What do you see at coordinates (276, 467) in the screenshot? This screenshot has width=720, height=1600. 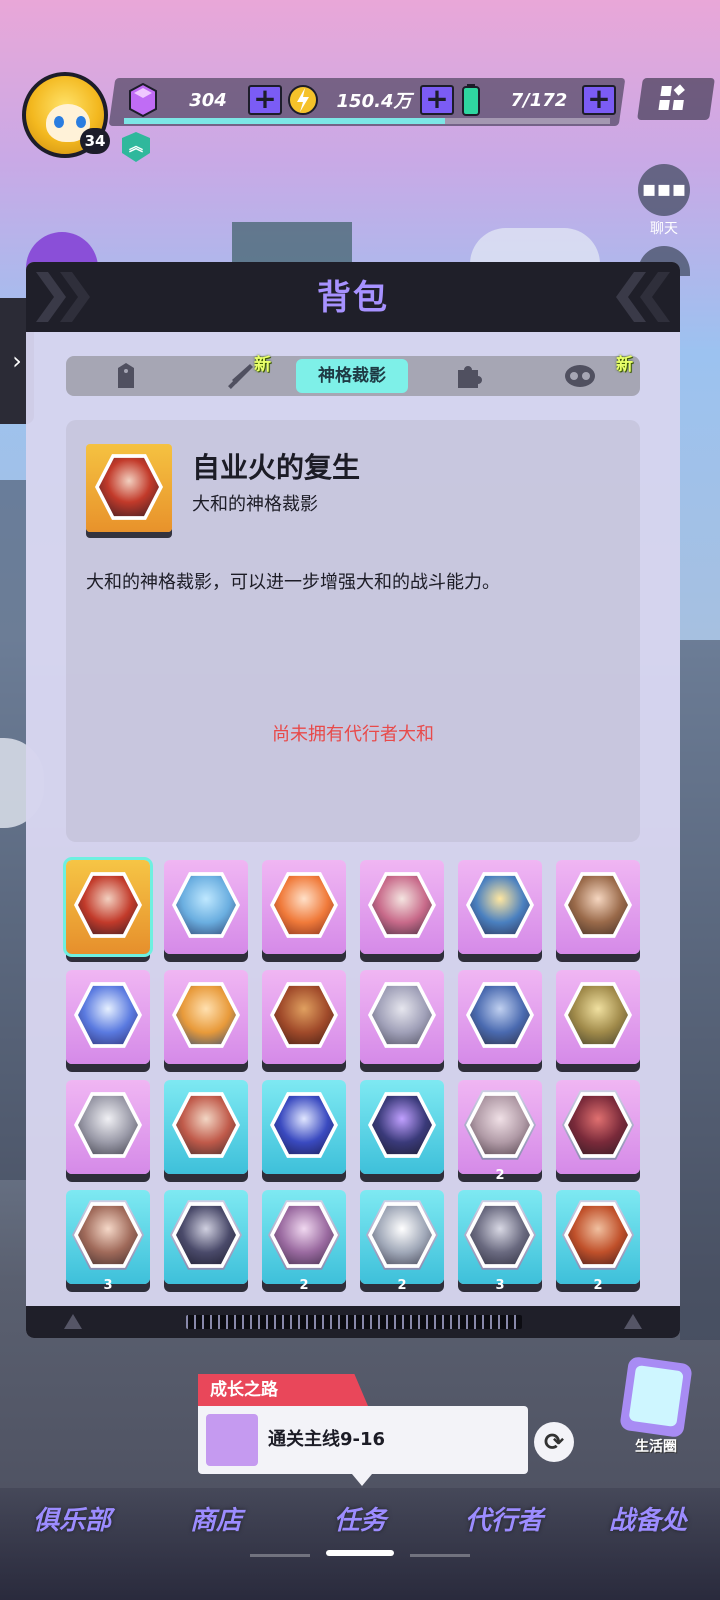 I see `item-name: 自业火的复生` at bounding box center [276, 467].